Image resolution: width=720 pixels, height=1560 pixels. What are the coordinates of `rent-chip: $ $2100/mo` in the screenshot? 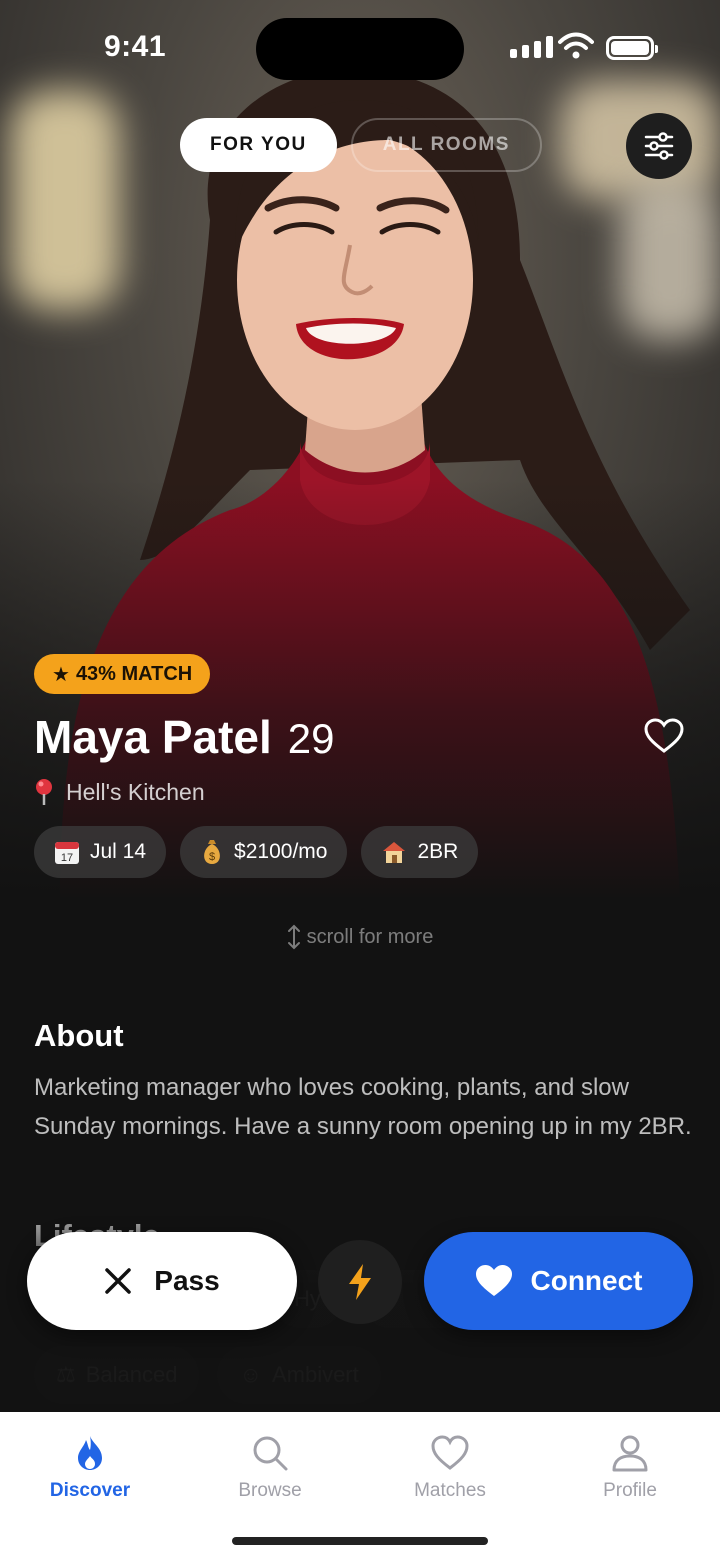 It's located at (264, 852).